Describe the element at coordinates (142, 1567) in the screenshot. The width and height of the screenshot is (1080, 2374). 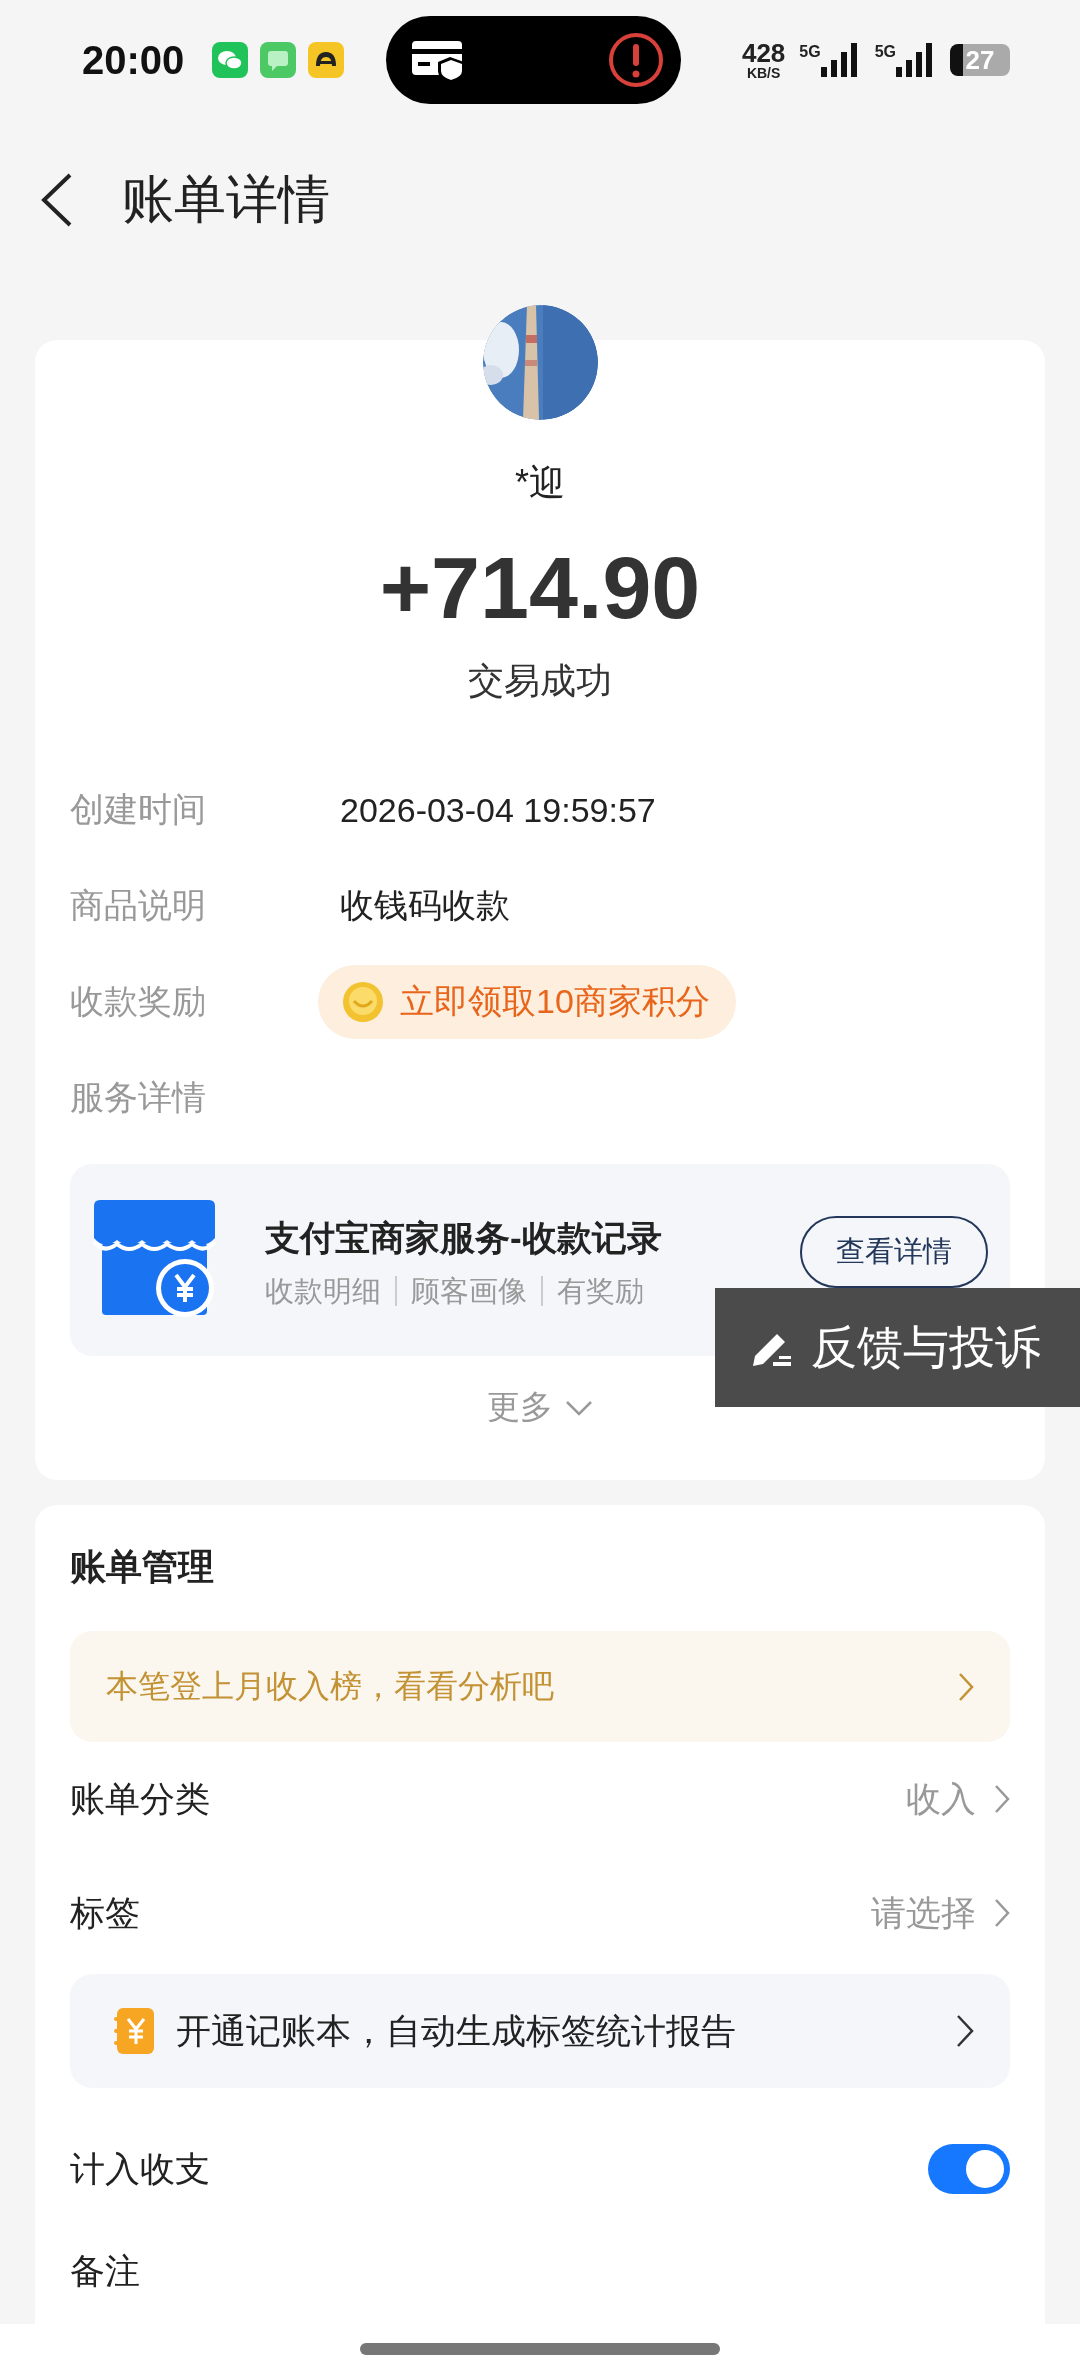
I see `section-title: 账单管理` at that location.